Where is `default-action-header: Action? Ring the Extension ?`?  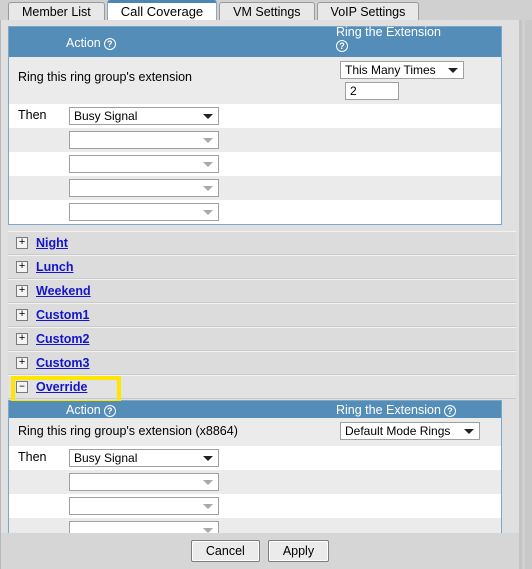
default-action-header: Action? Ring the Extension ? is located at coordinates (255, 41).